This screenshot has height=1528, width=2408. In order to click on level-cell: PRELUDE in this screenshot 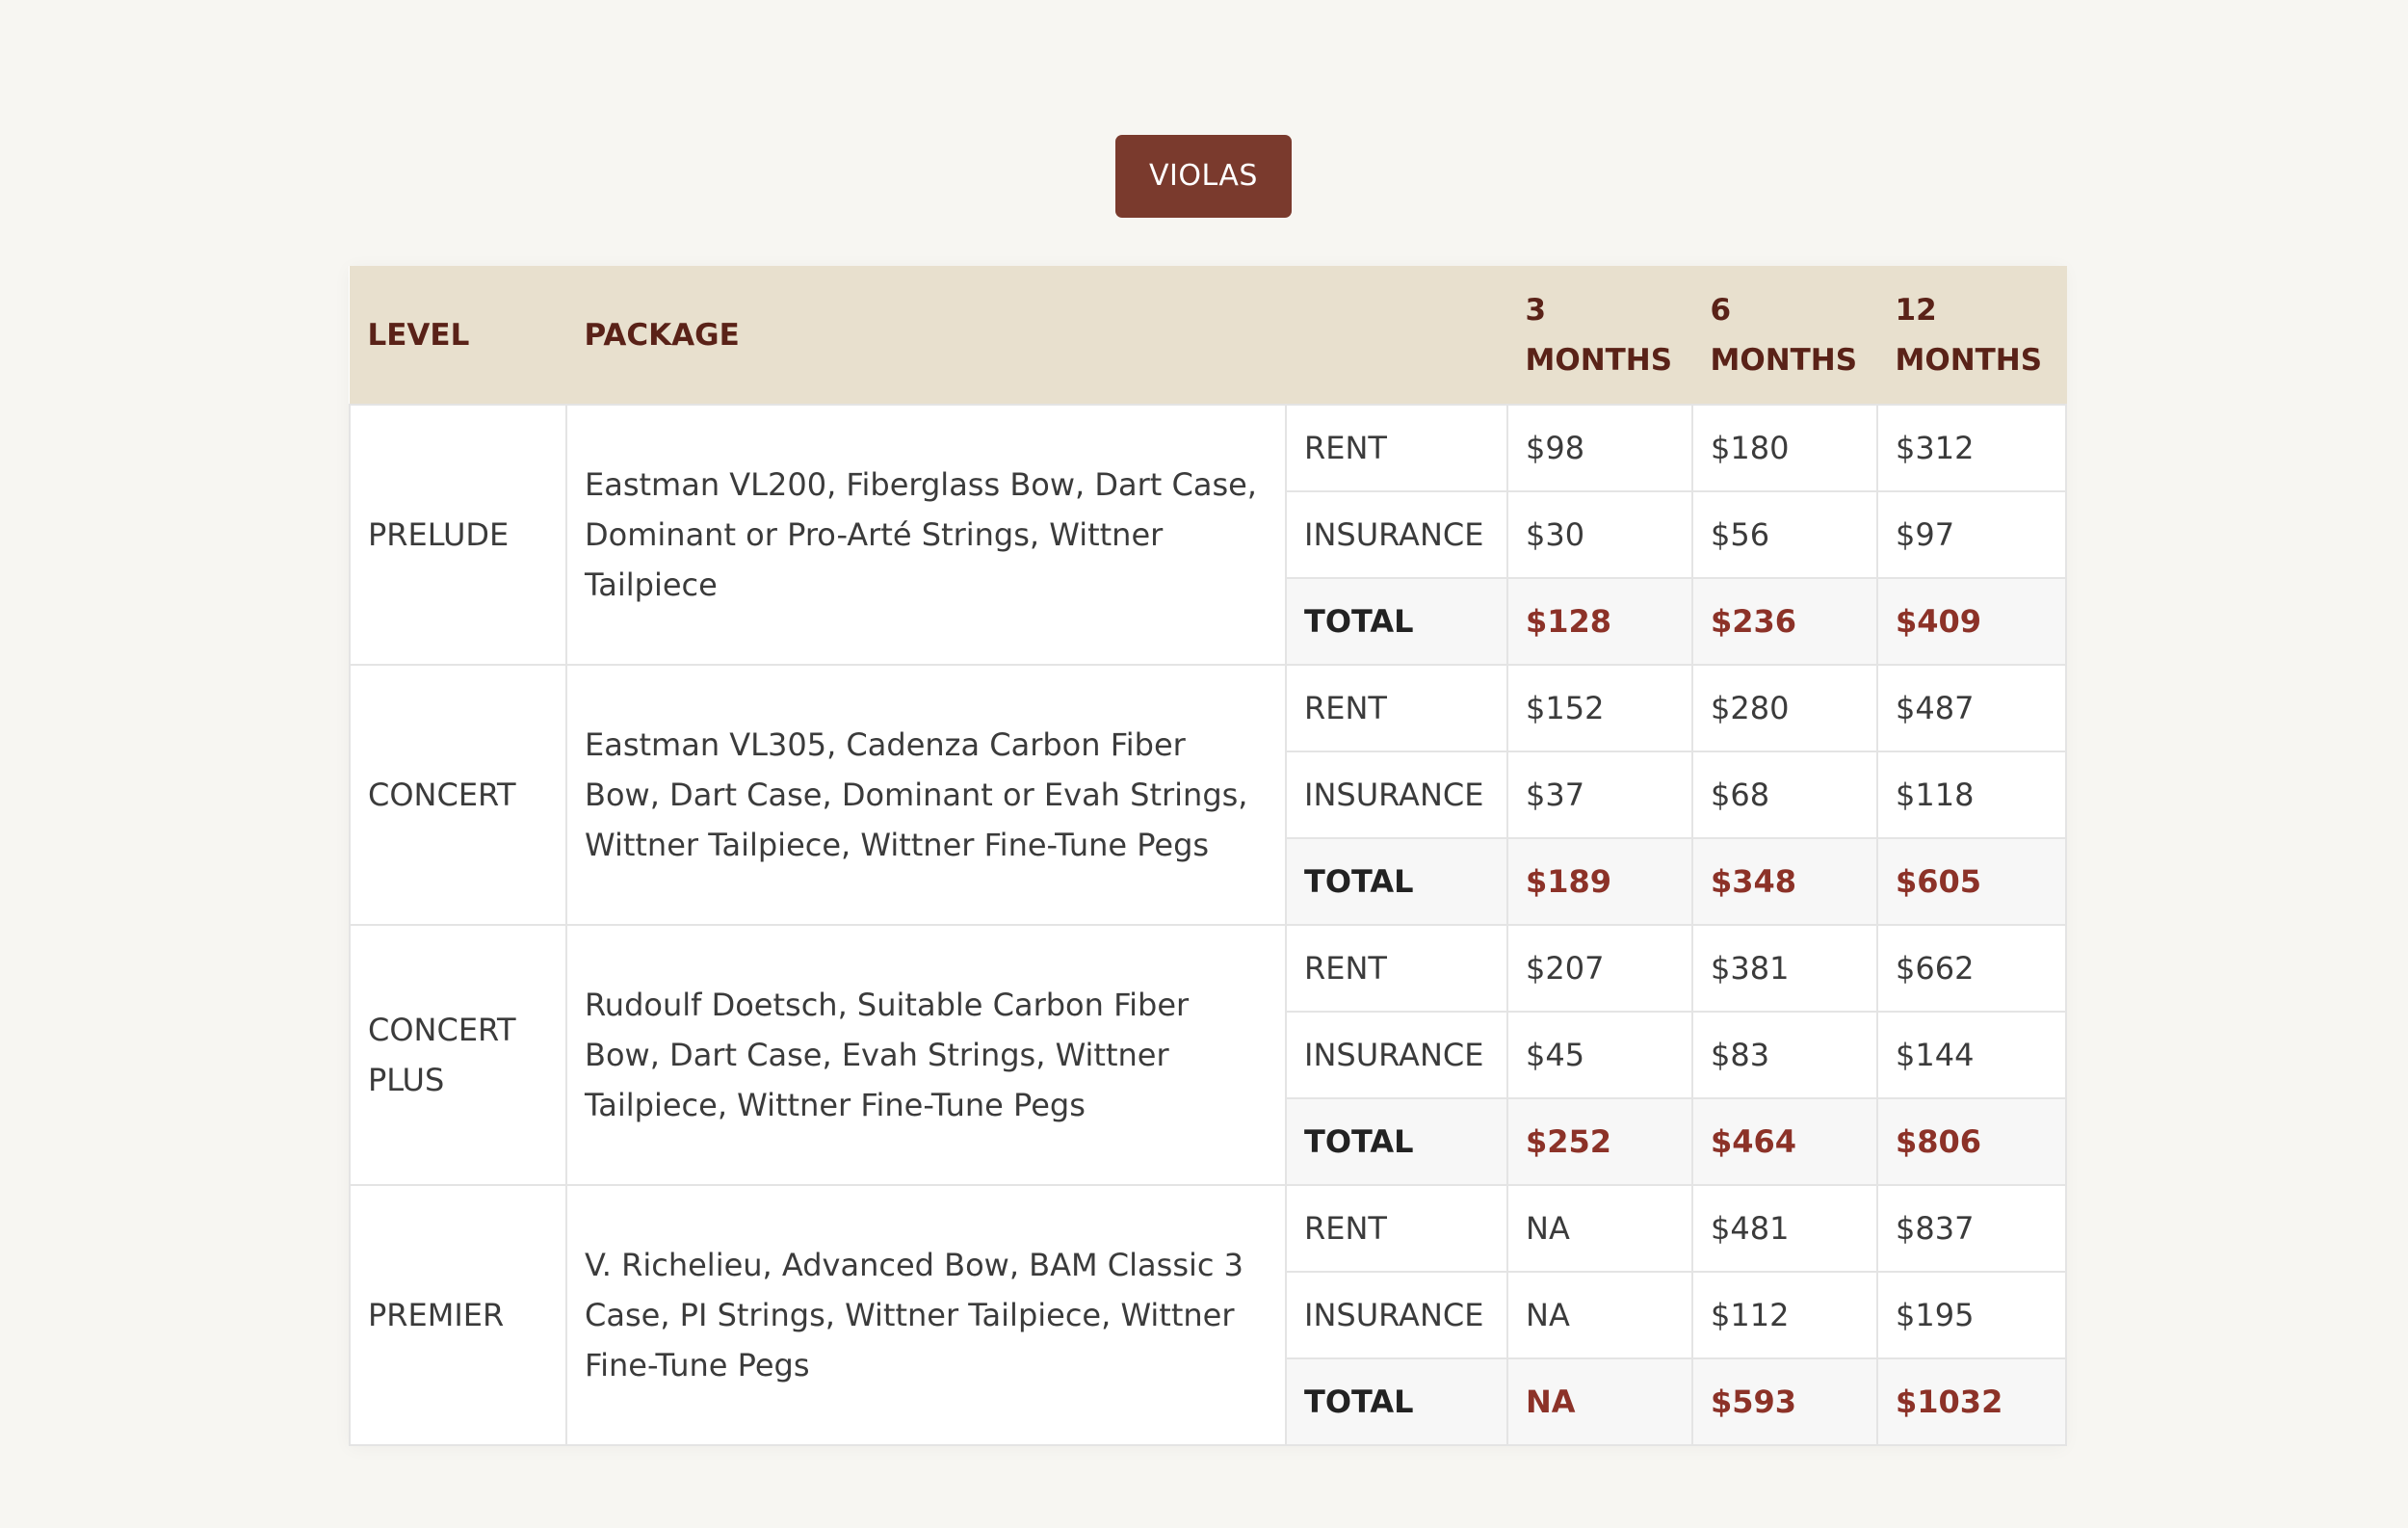, I will do `click(458, 534)`.